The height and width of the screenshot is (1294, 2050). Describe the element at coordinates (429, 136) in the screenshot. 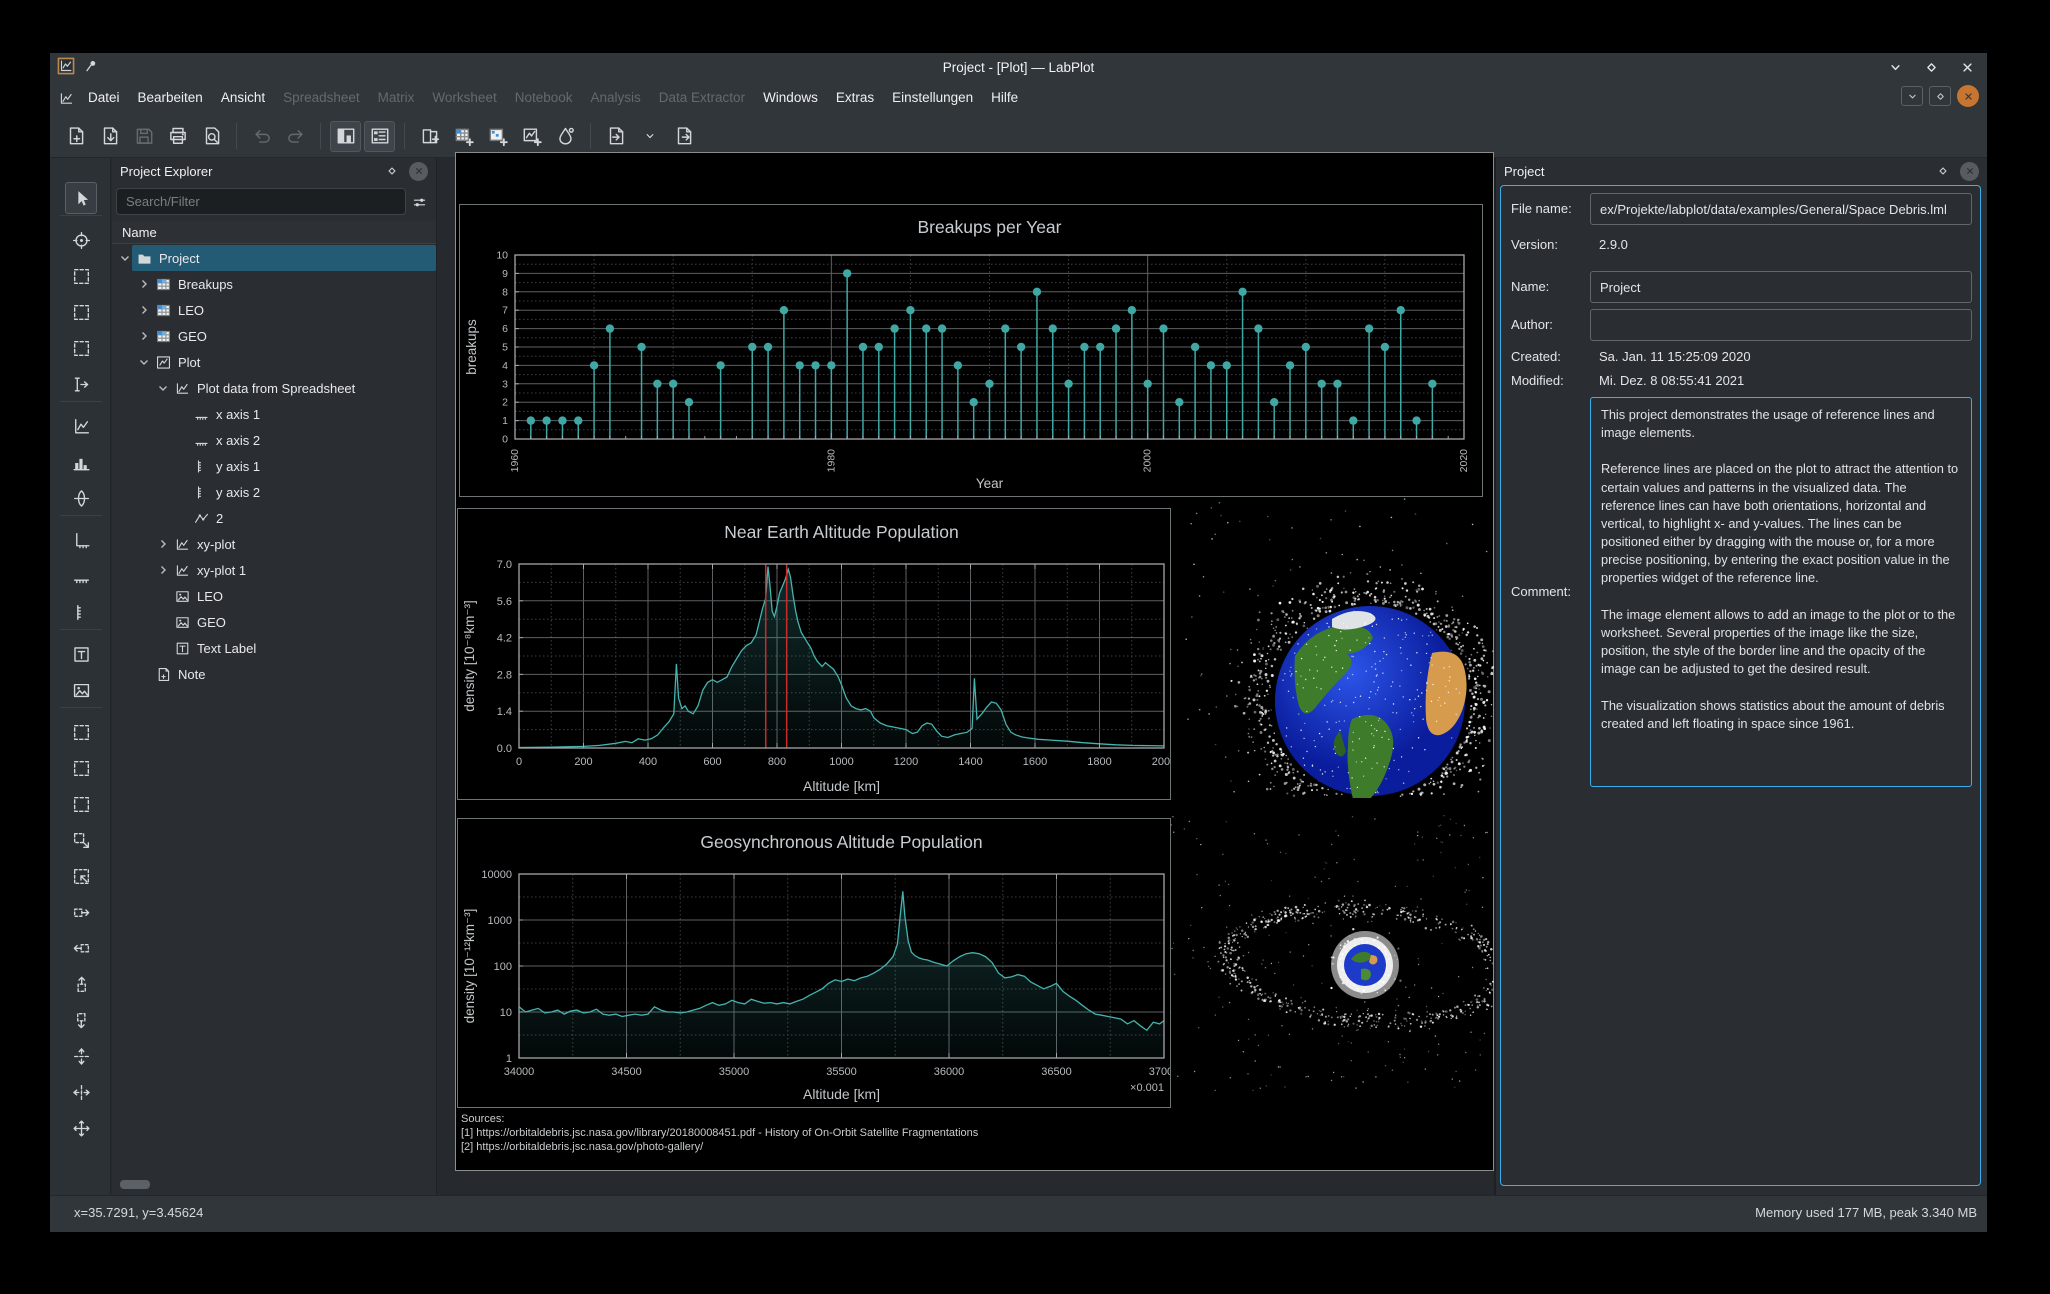

I see `new-workbook-button` at that location.